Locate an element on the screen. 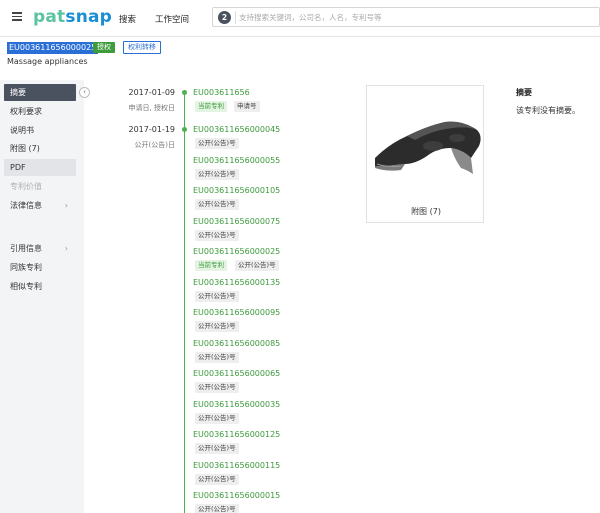 The height and width of the screenshot is (513, 600). application-date-label: 申请日, 授权日 is located at coordinates (151, 108).